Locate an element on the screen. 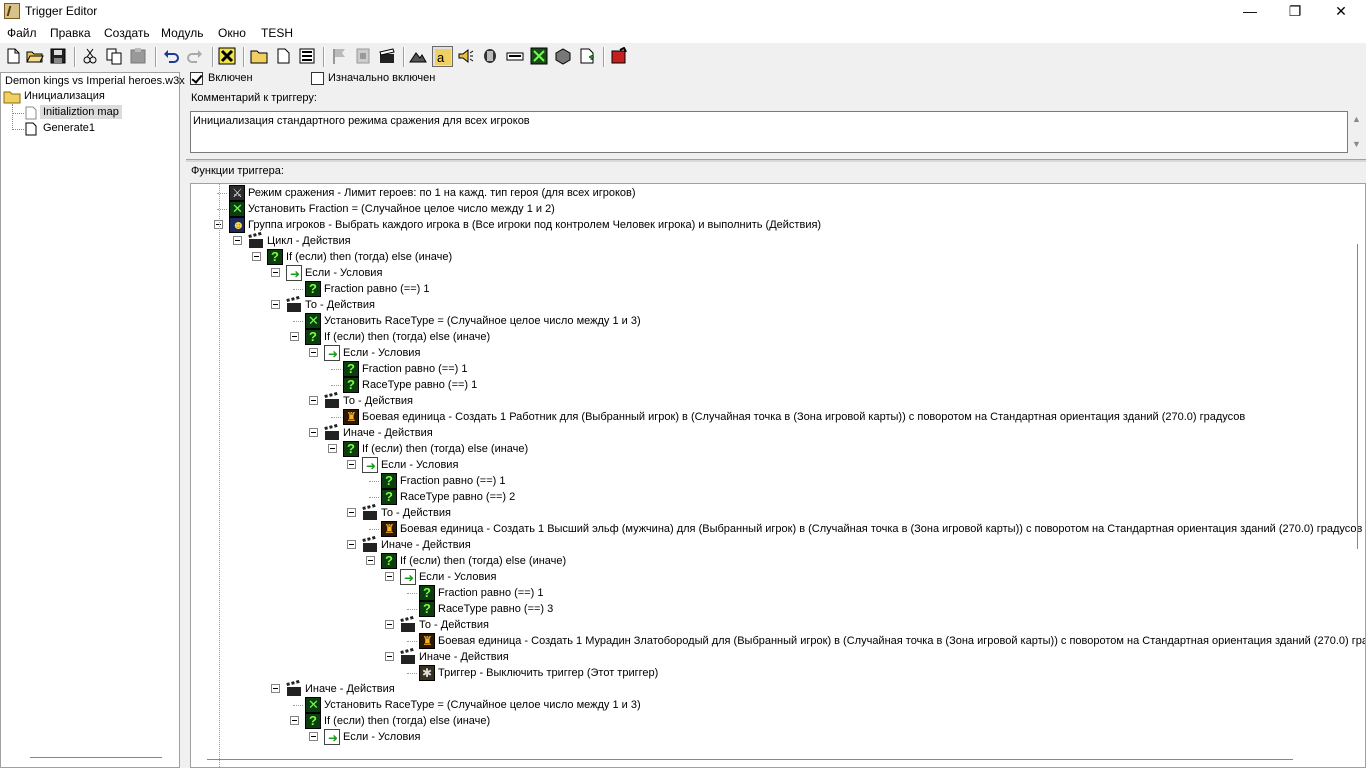  trigger-item-initialization-map: Initializtion map is located at coordinates (81, 112).